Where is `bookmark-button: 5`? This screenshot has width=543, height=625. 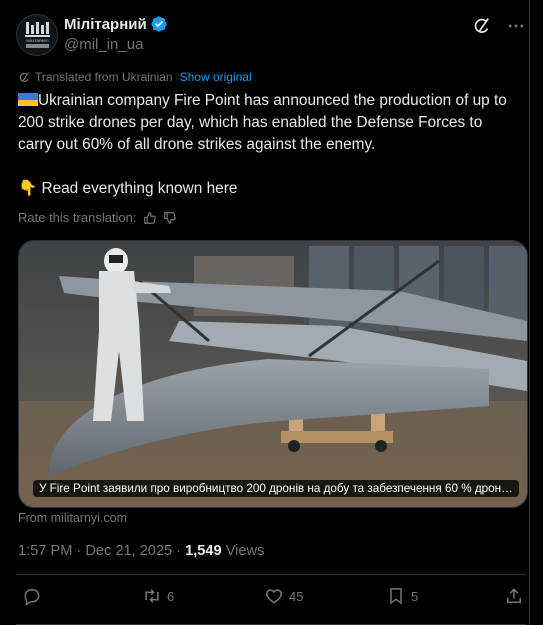
bookmark-button: 5 is located at coordinates (402, 596).